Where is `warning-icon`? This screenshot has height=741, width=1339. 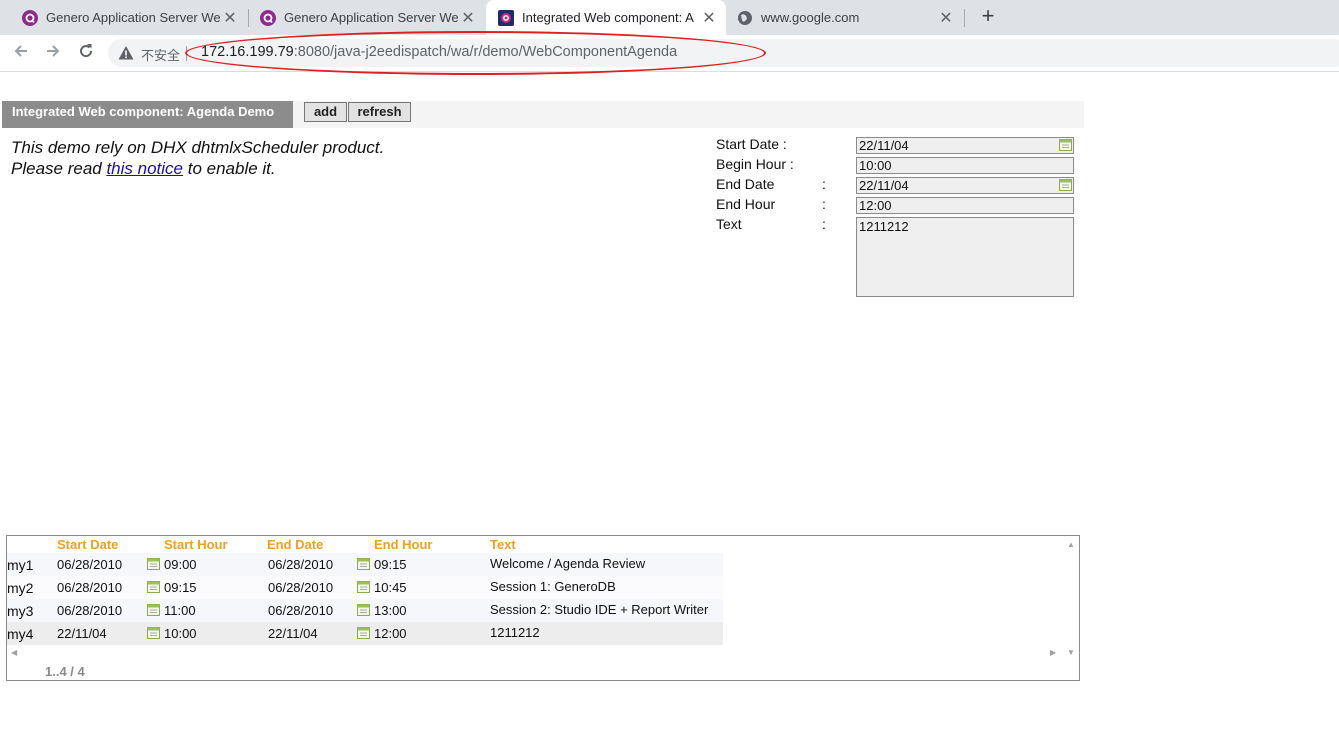
warning-icon is located at coordinates (126, 55).